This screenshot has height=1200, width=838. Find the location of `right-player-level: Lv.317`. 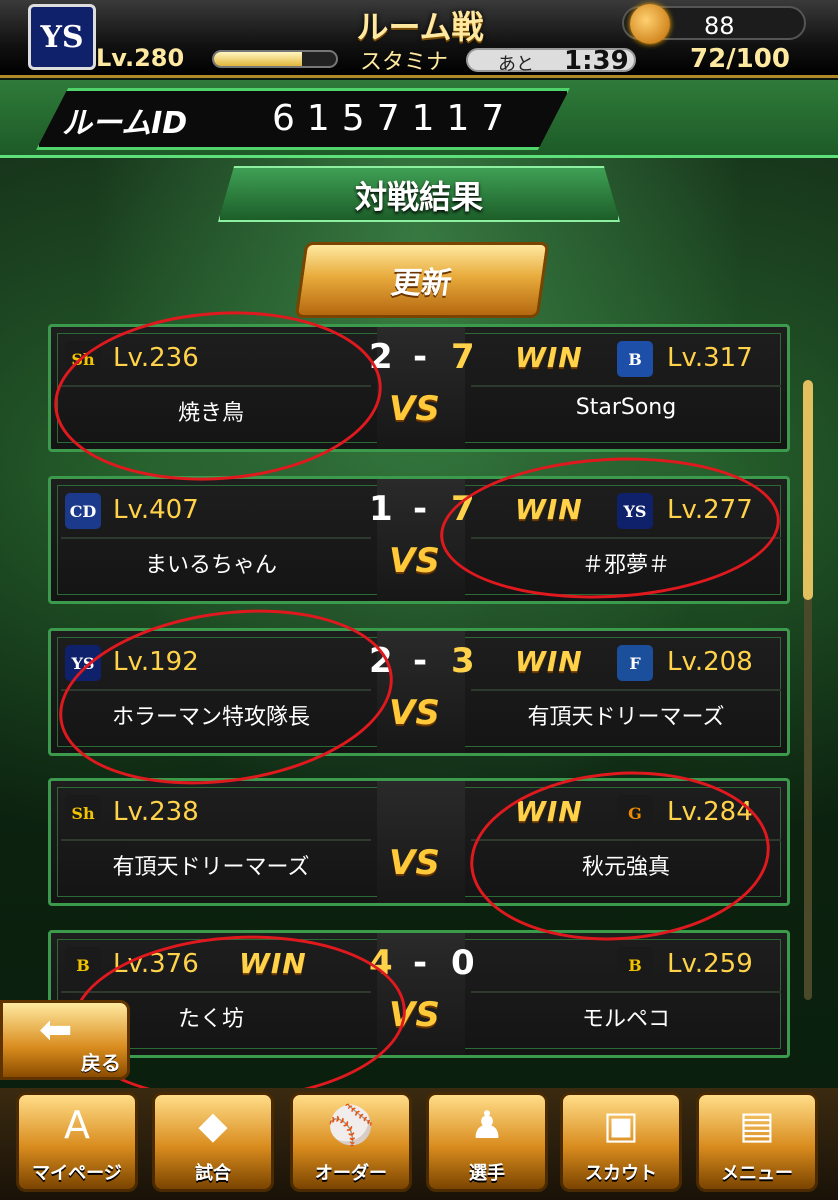

right-player-level: Lv.317 is located at coordinates (710, 358).